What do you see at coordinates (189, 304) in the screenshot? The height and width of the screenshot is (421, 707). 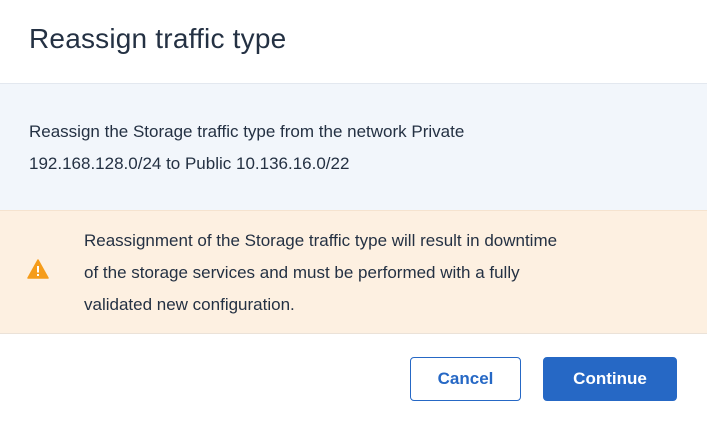 I see `warning-text-line-3: validated new configuration.` at bounding box center [189, 304].